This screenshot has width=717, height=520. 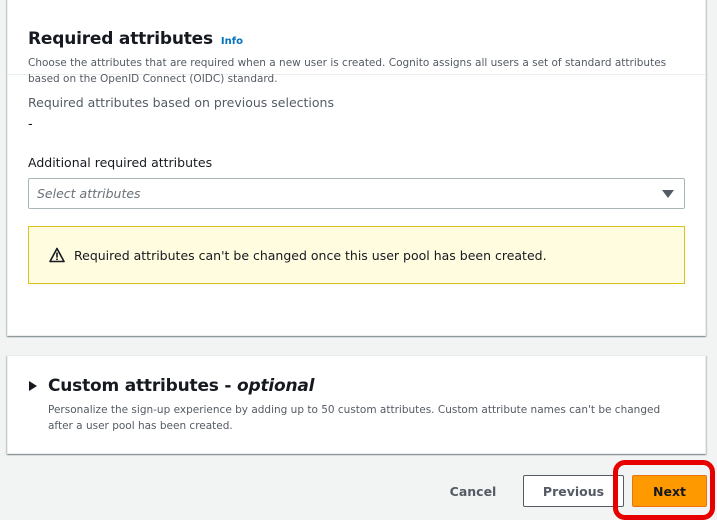 What do you see at coordinates (57, 255) in the screenshot?
I see `warning-icon` at bounding box center [57, 255].